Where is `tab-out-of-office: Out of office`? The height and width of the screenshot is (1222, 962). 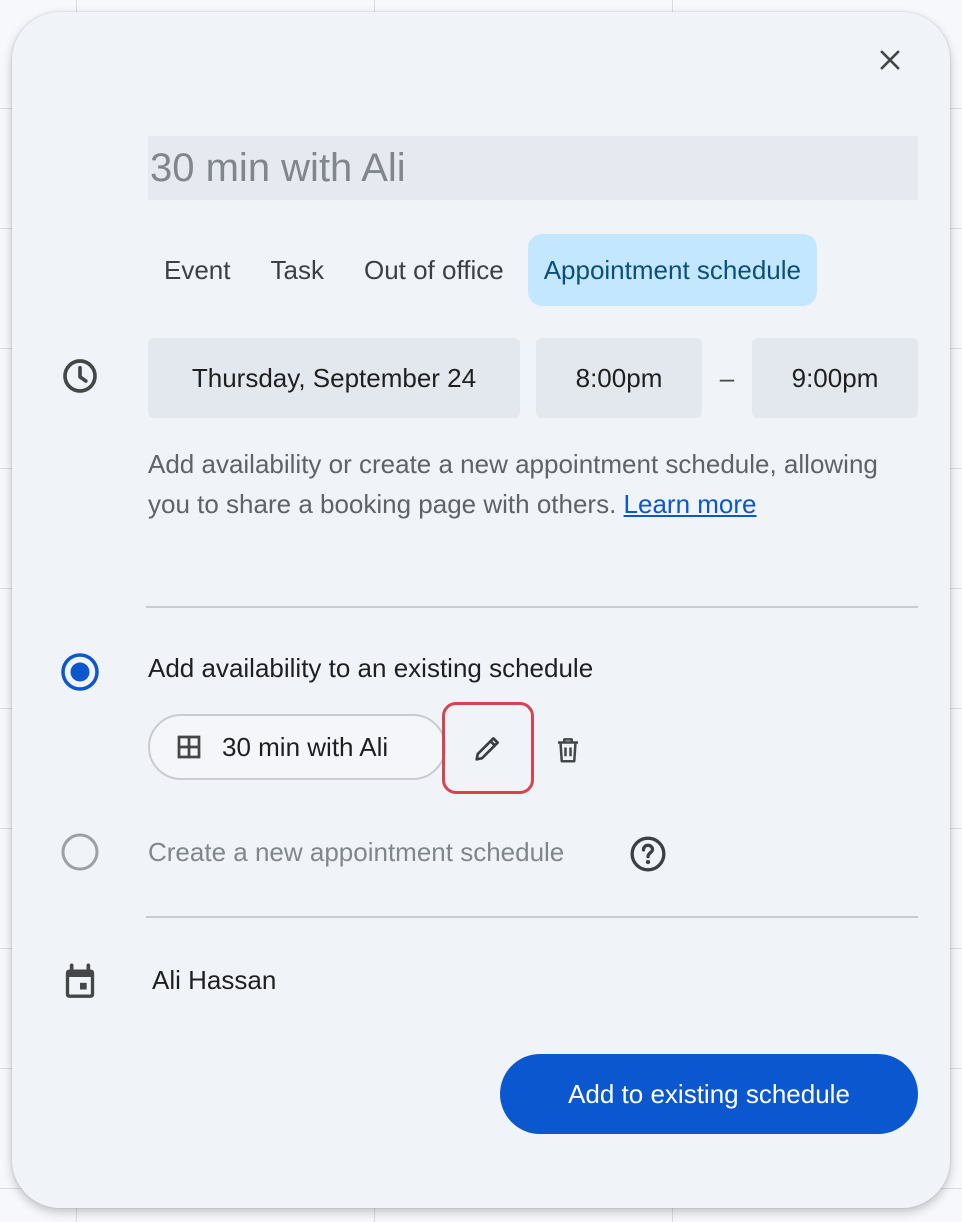 tab-out-of-office: Out of office is located at coordinates (434, 270).